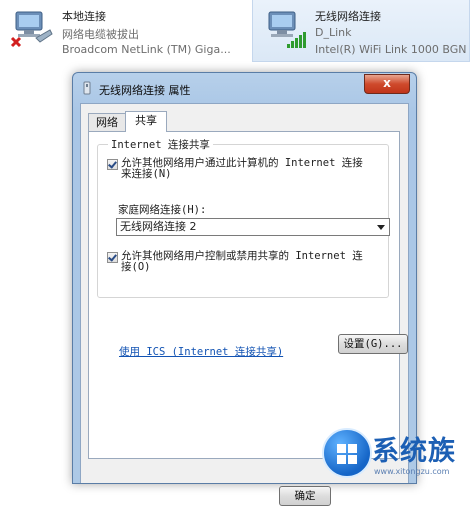 The image size is (470, 506). Describe the element at coordinates (146, 121) in the screenshot. I see `tab-sharing: 共享` at that location.